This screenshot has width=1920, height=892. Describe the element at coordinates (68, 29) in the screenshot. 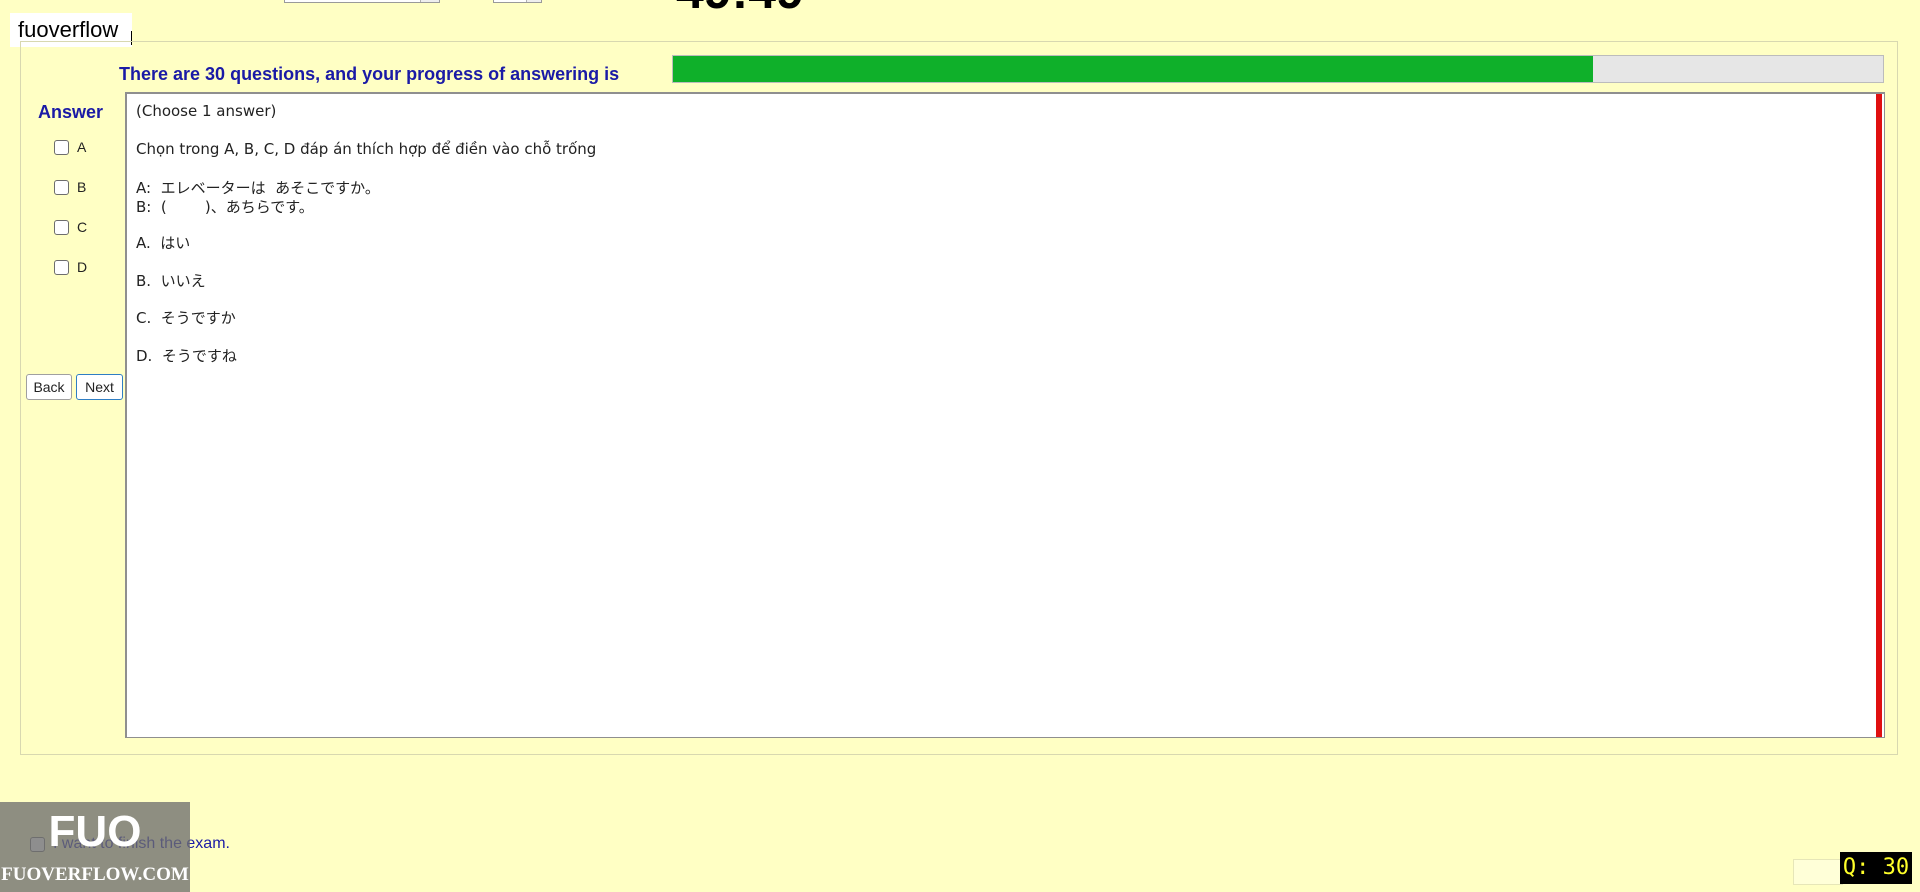

I see `brand-text: fuoverflow` at that location.